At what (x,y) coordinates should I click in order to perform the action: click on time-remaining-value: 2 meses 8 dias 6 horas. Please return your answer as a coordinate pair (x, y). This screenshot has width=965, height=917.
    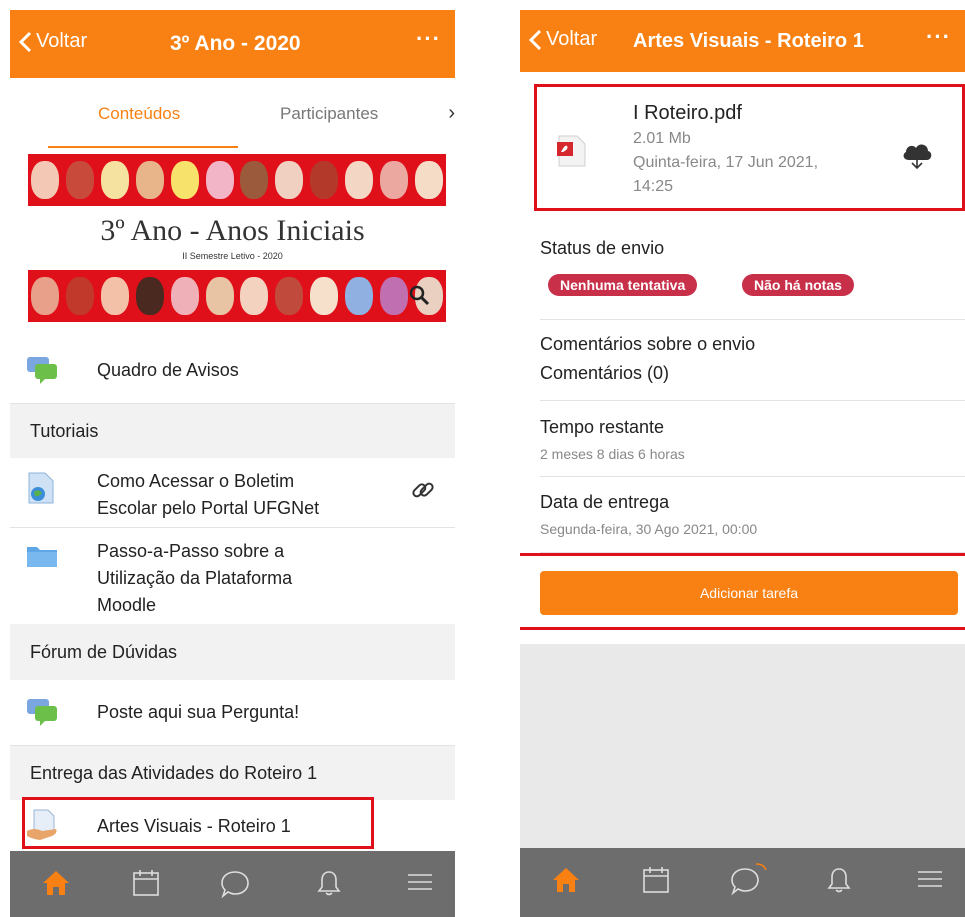
    Looking at the image, I should click on (612, 454).